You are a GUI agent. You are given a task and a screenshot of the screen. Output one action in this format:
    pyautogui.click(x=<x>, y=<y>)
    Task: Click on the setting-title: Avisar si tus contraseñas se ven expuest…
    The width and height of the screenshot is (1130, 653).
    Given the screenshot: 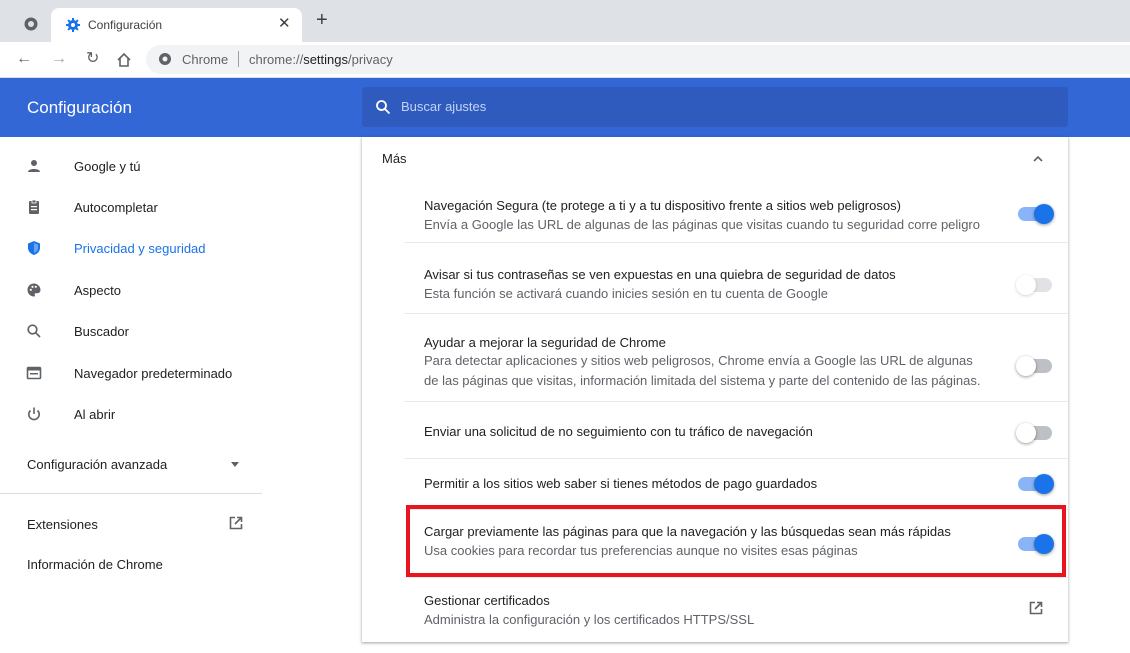 What is the action you would take?
    pyautogui.click(x=660, y=274)
    